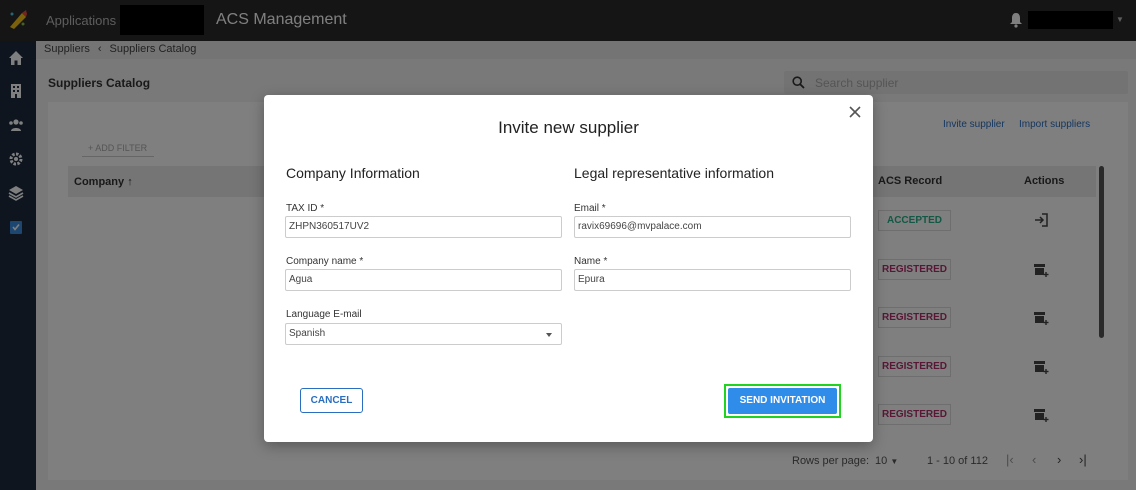  What do you see at coordinates (674, 173) in the screenshot?
I see `legal-section-title: Legal representative information` at bounding box center [674, 173].